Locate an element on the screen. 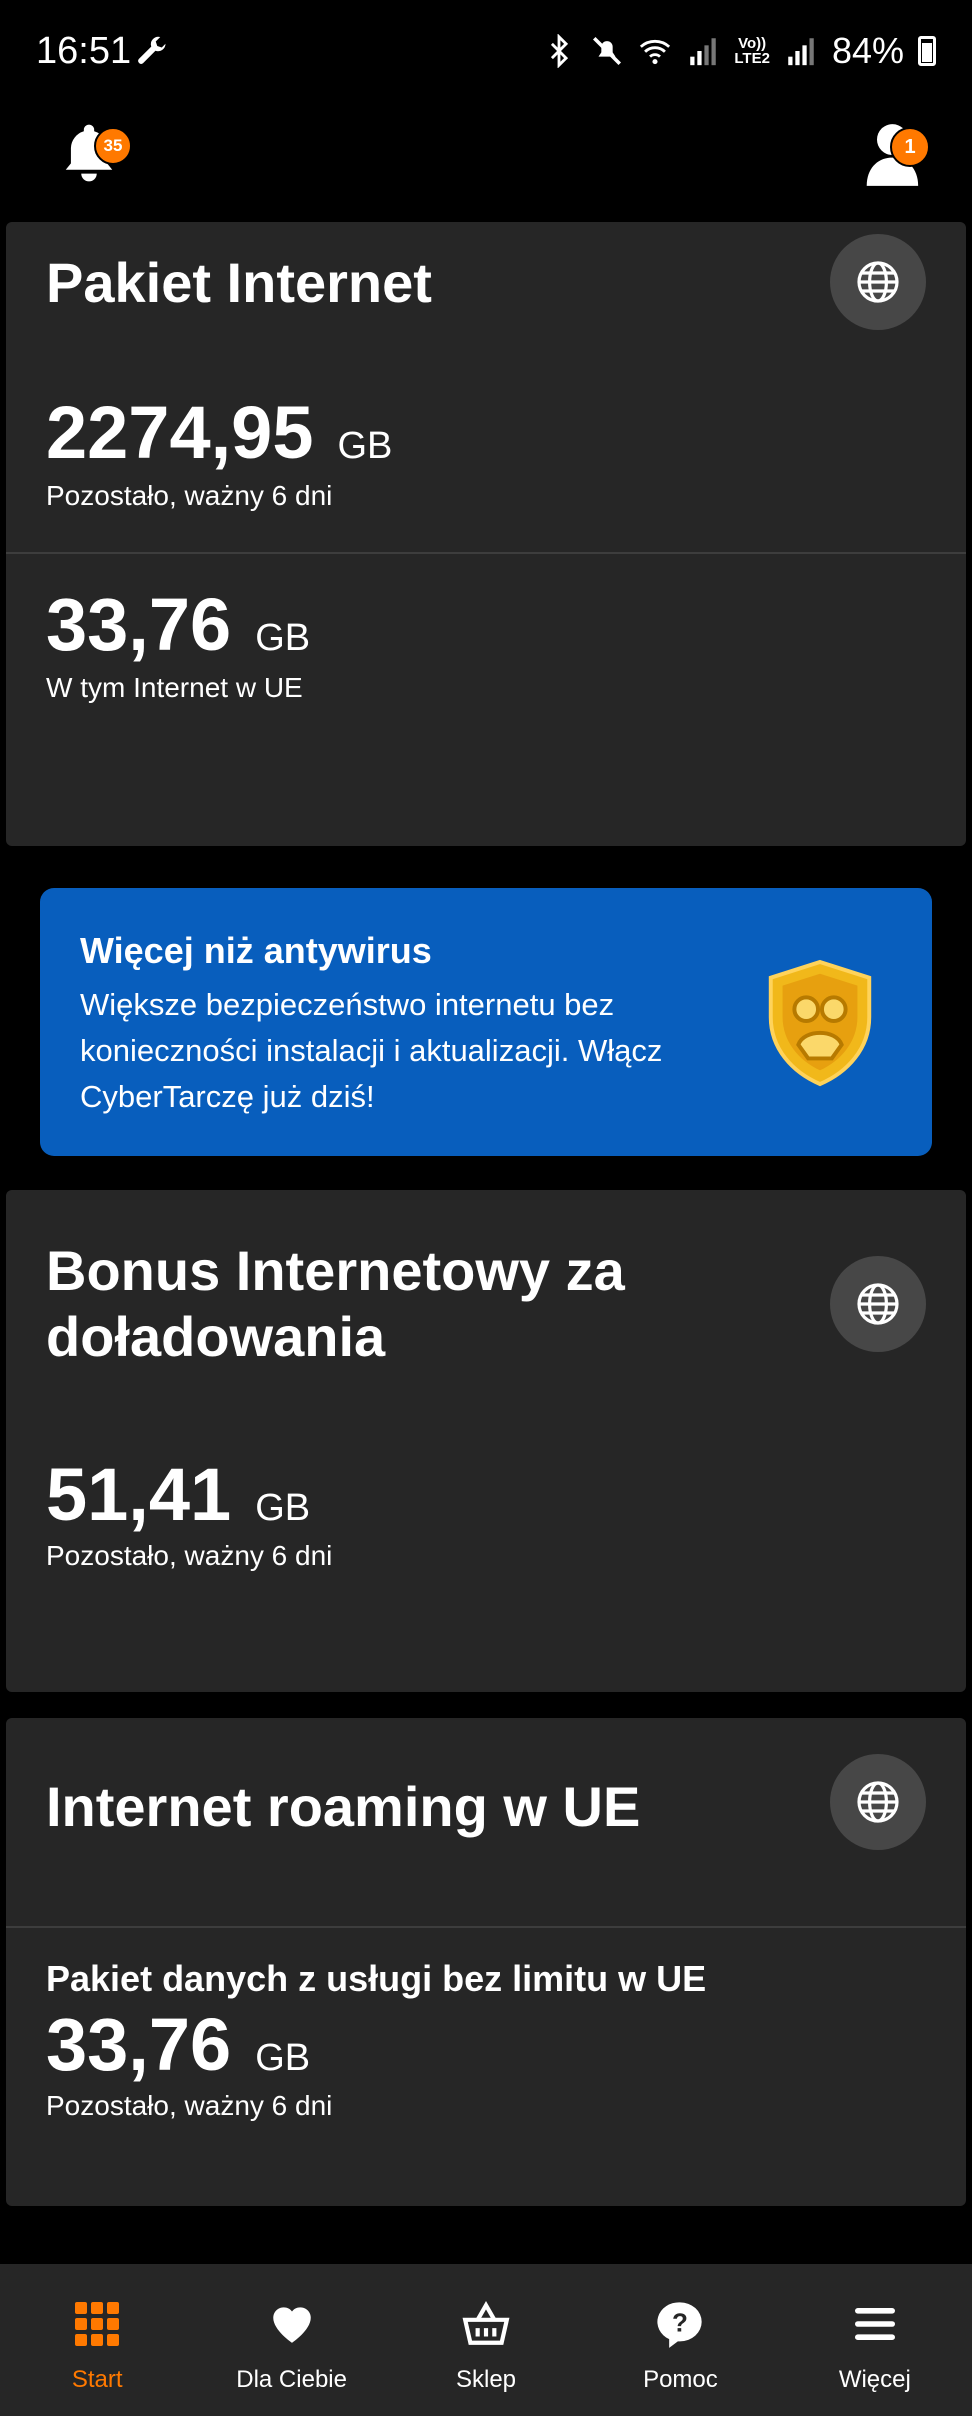 Image resolution: width=972 pixels, height=2416 pixels. battery-icon is located at coordinates (927, 51).